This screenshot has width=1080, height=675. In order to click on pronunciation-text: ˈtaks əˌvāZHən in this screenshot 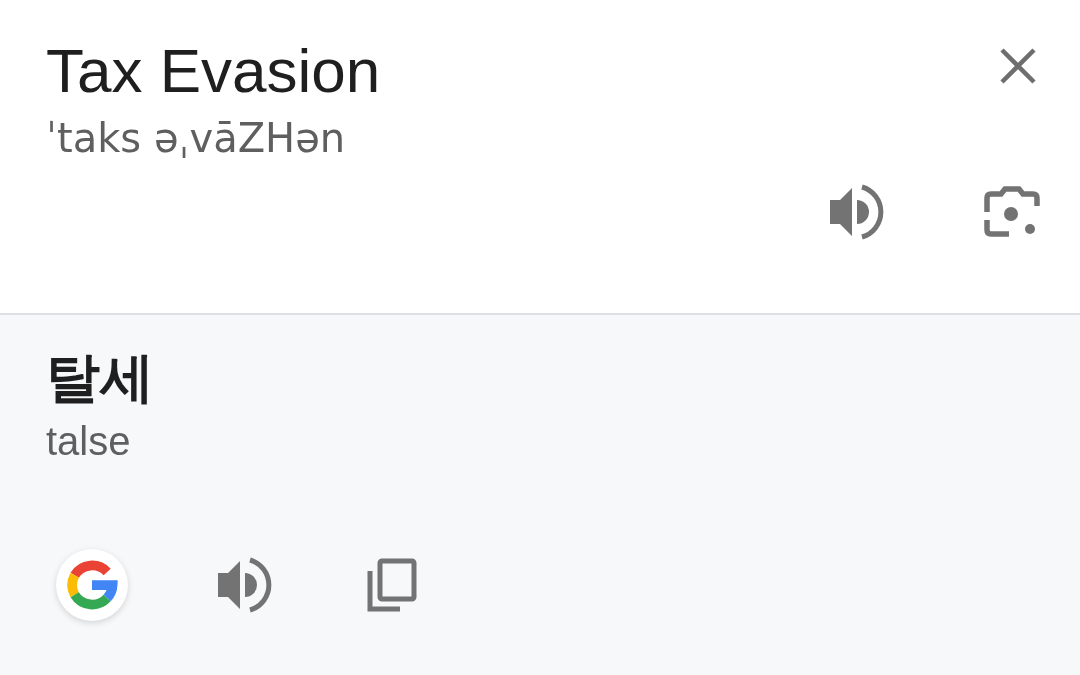, I will do `click(196, 138)`.